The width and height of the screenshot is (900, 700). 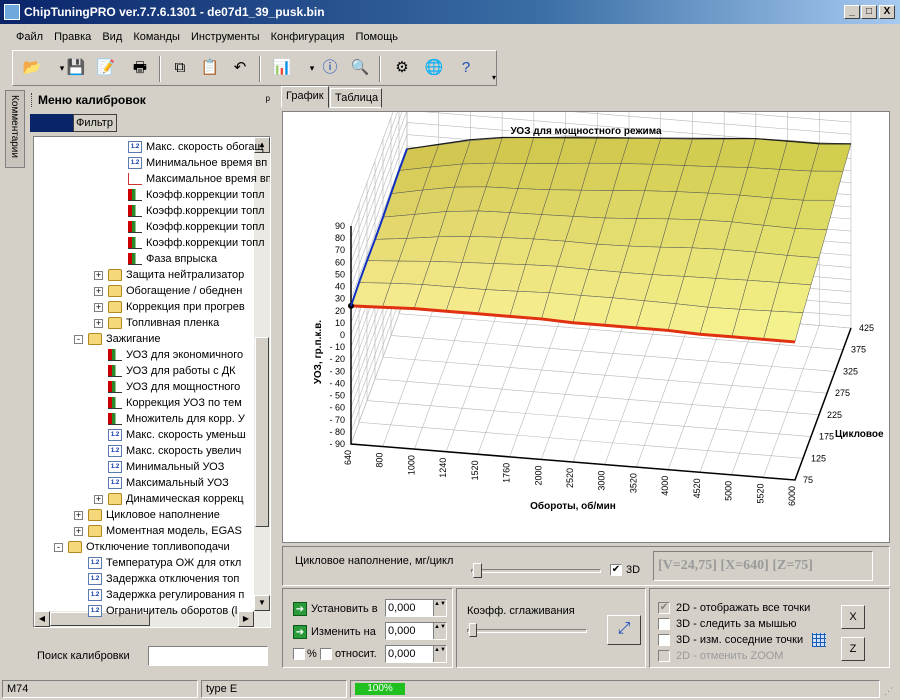 What do you see at coordinates (15, 129) in the screenshot?
I see `comments-side-tab: Комментарии` at bounding box center [15, 129].